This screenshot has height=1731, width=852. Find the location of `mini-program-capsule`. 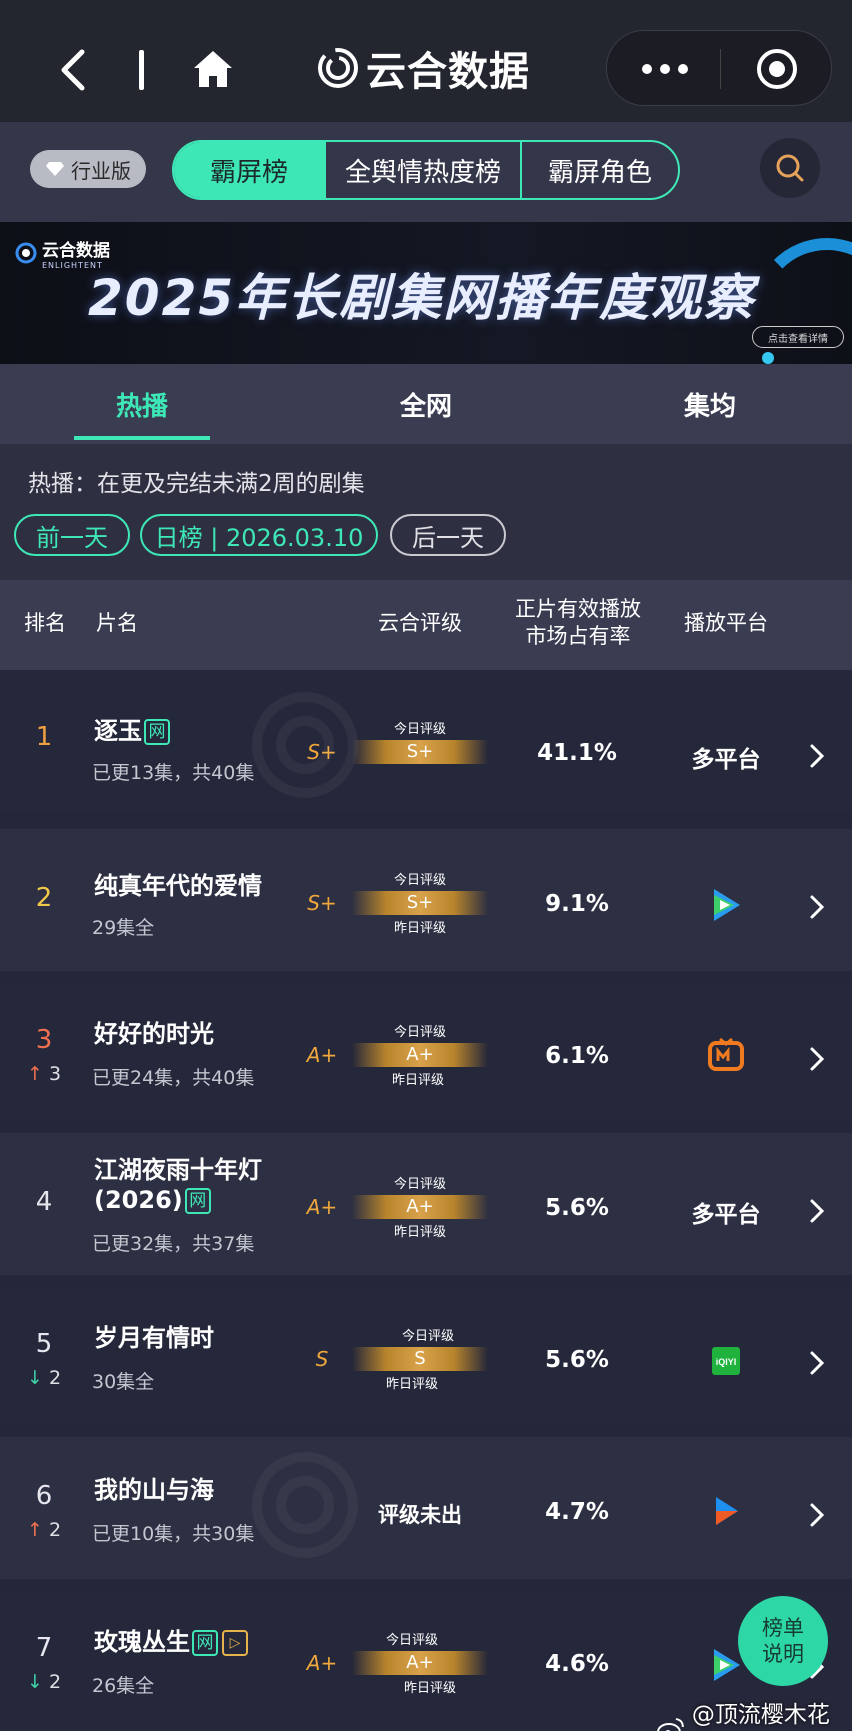

mini-program-capsule is located at coordinates (719, 68).